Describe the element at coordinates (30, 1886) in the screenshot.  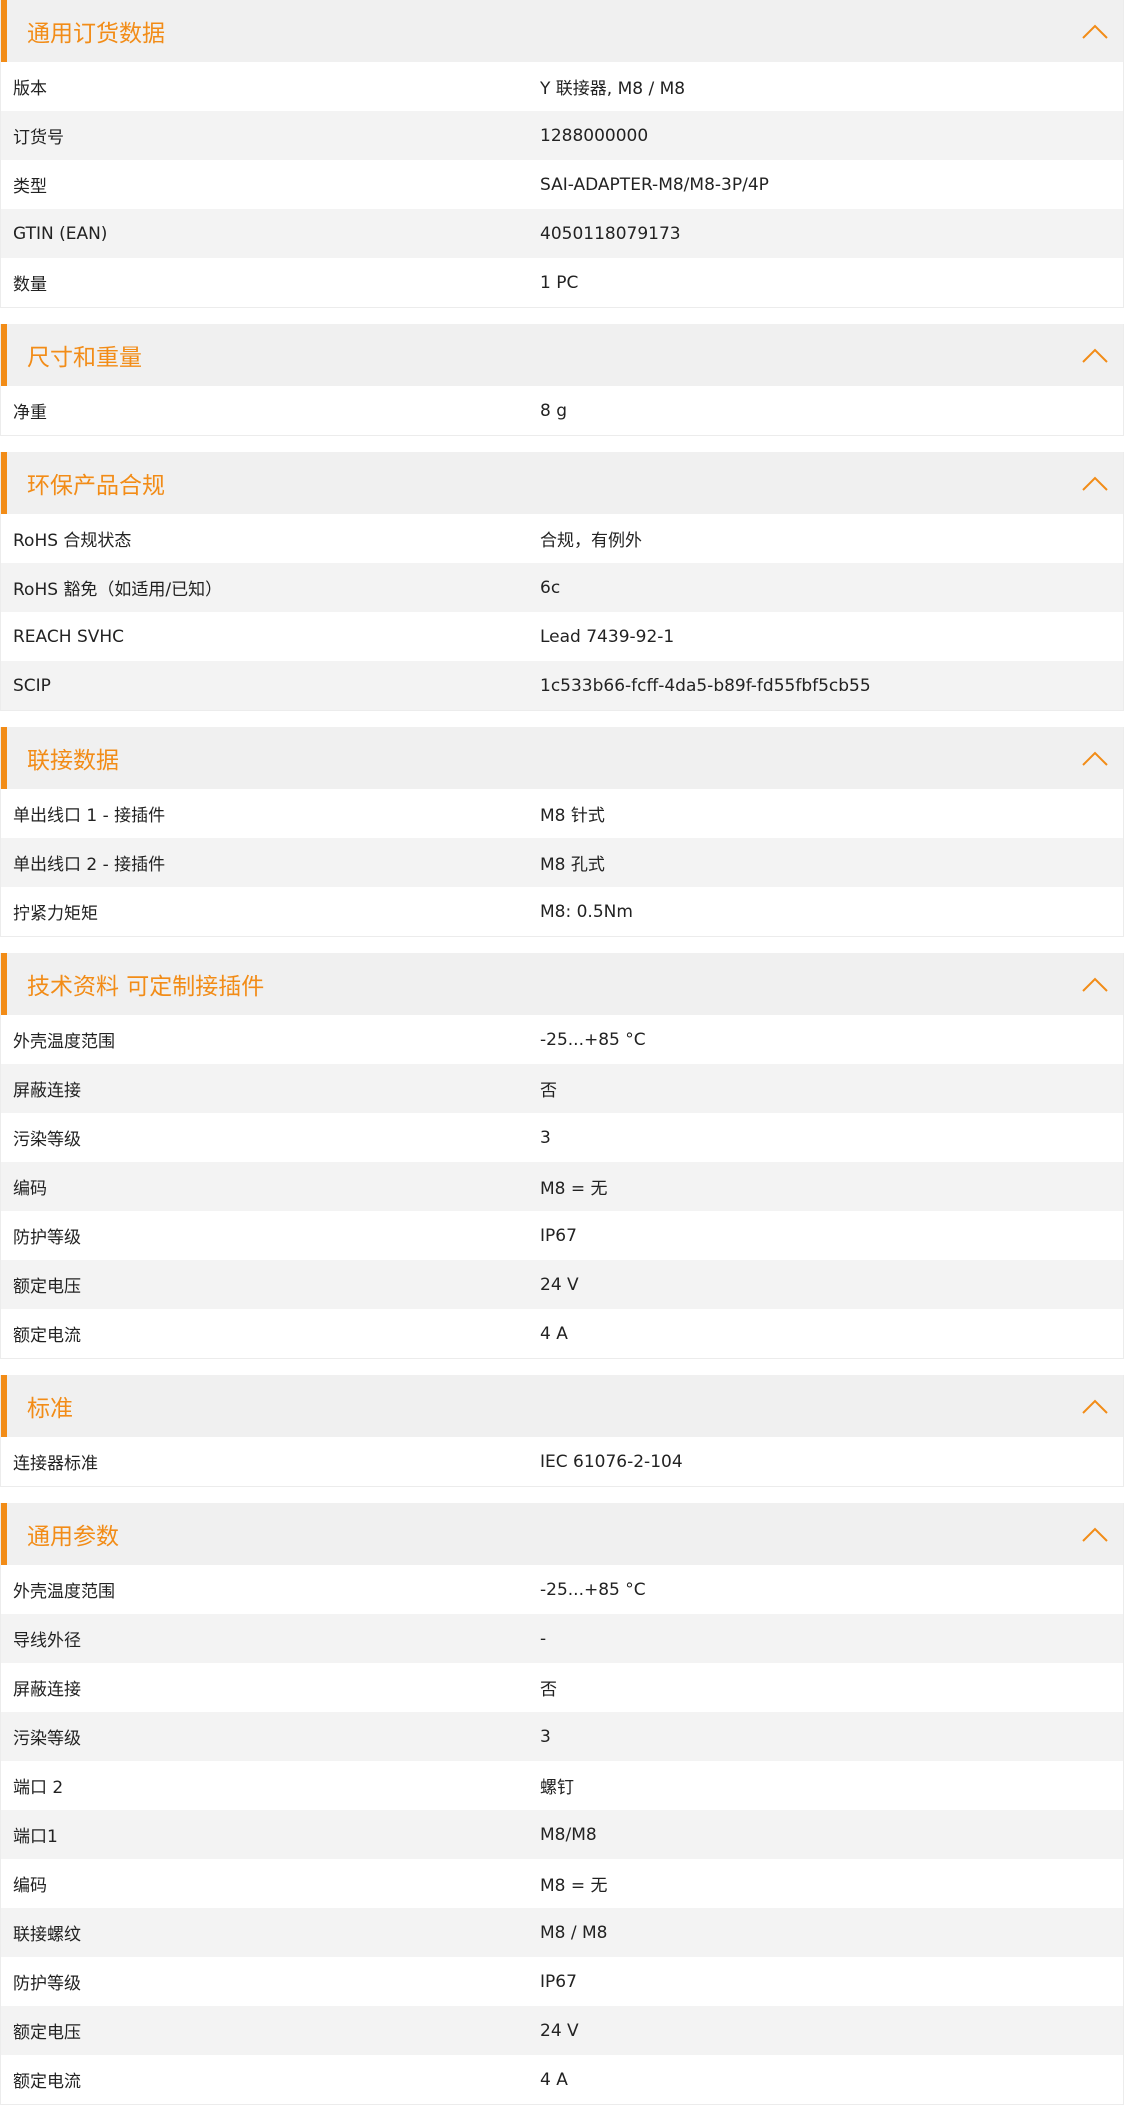
I see `row-label: 编码` at that location.